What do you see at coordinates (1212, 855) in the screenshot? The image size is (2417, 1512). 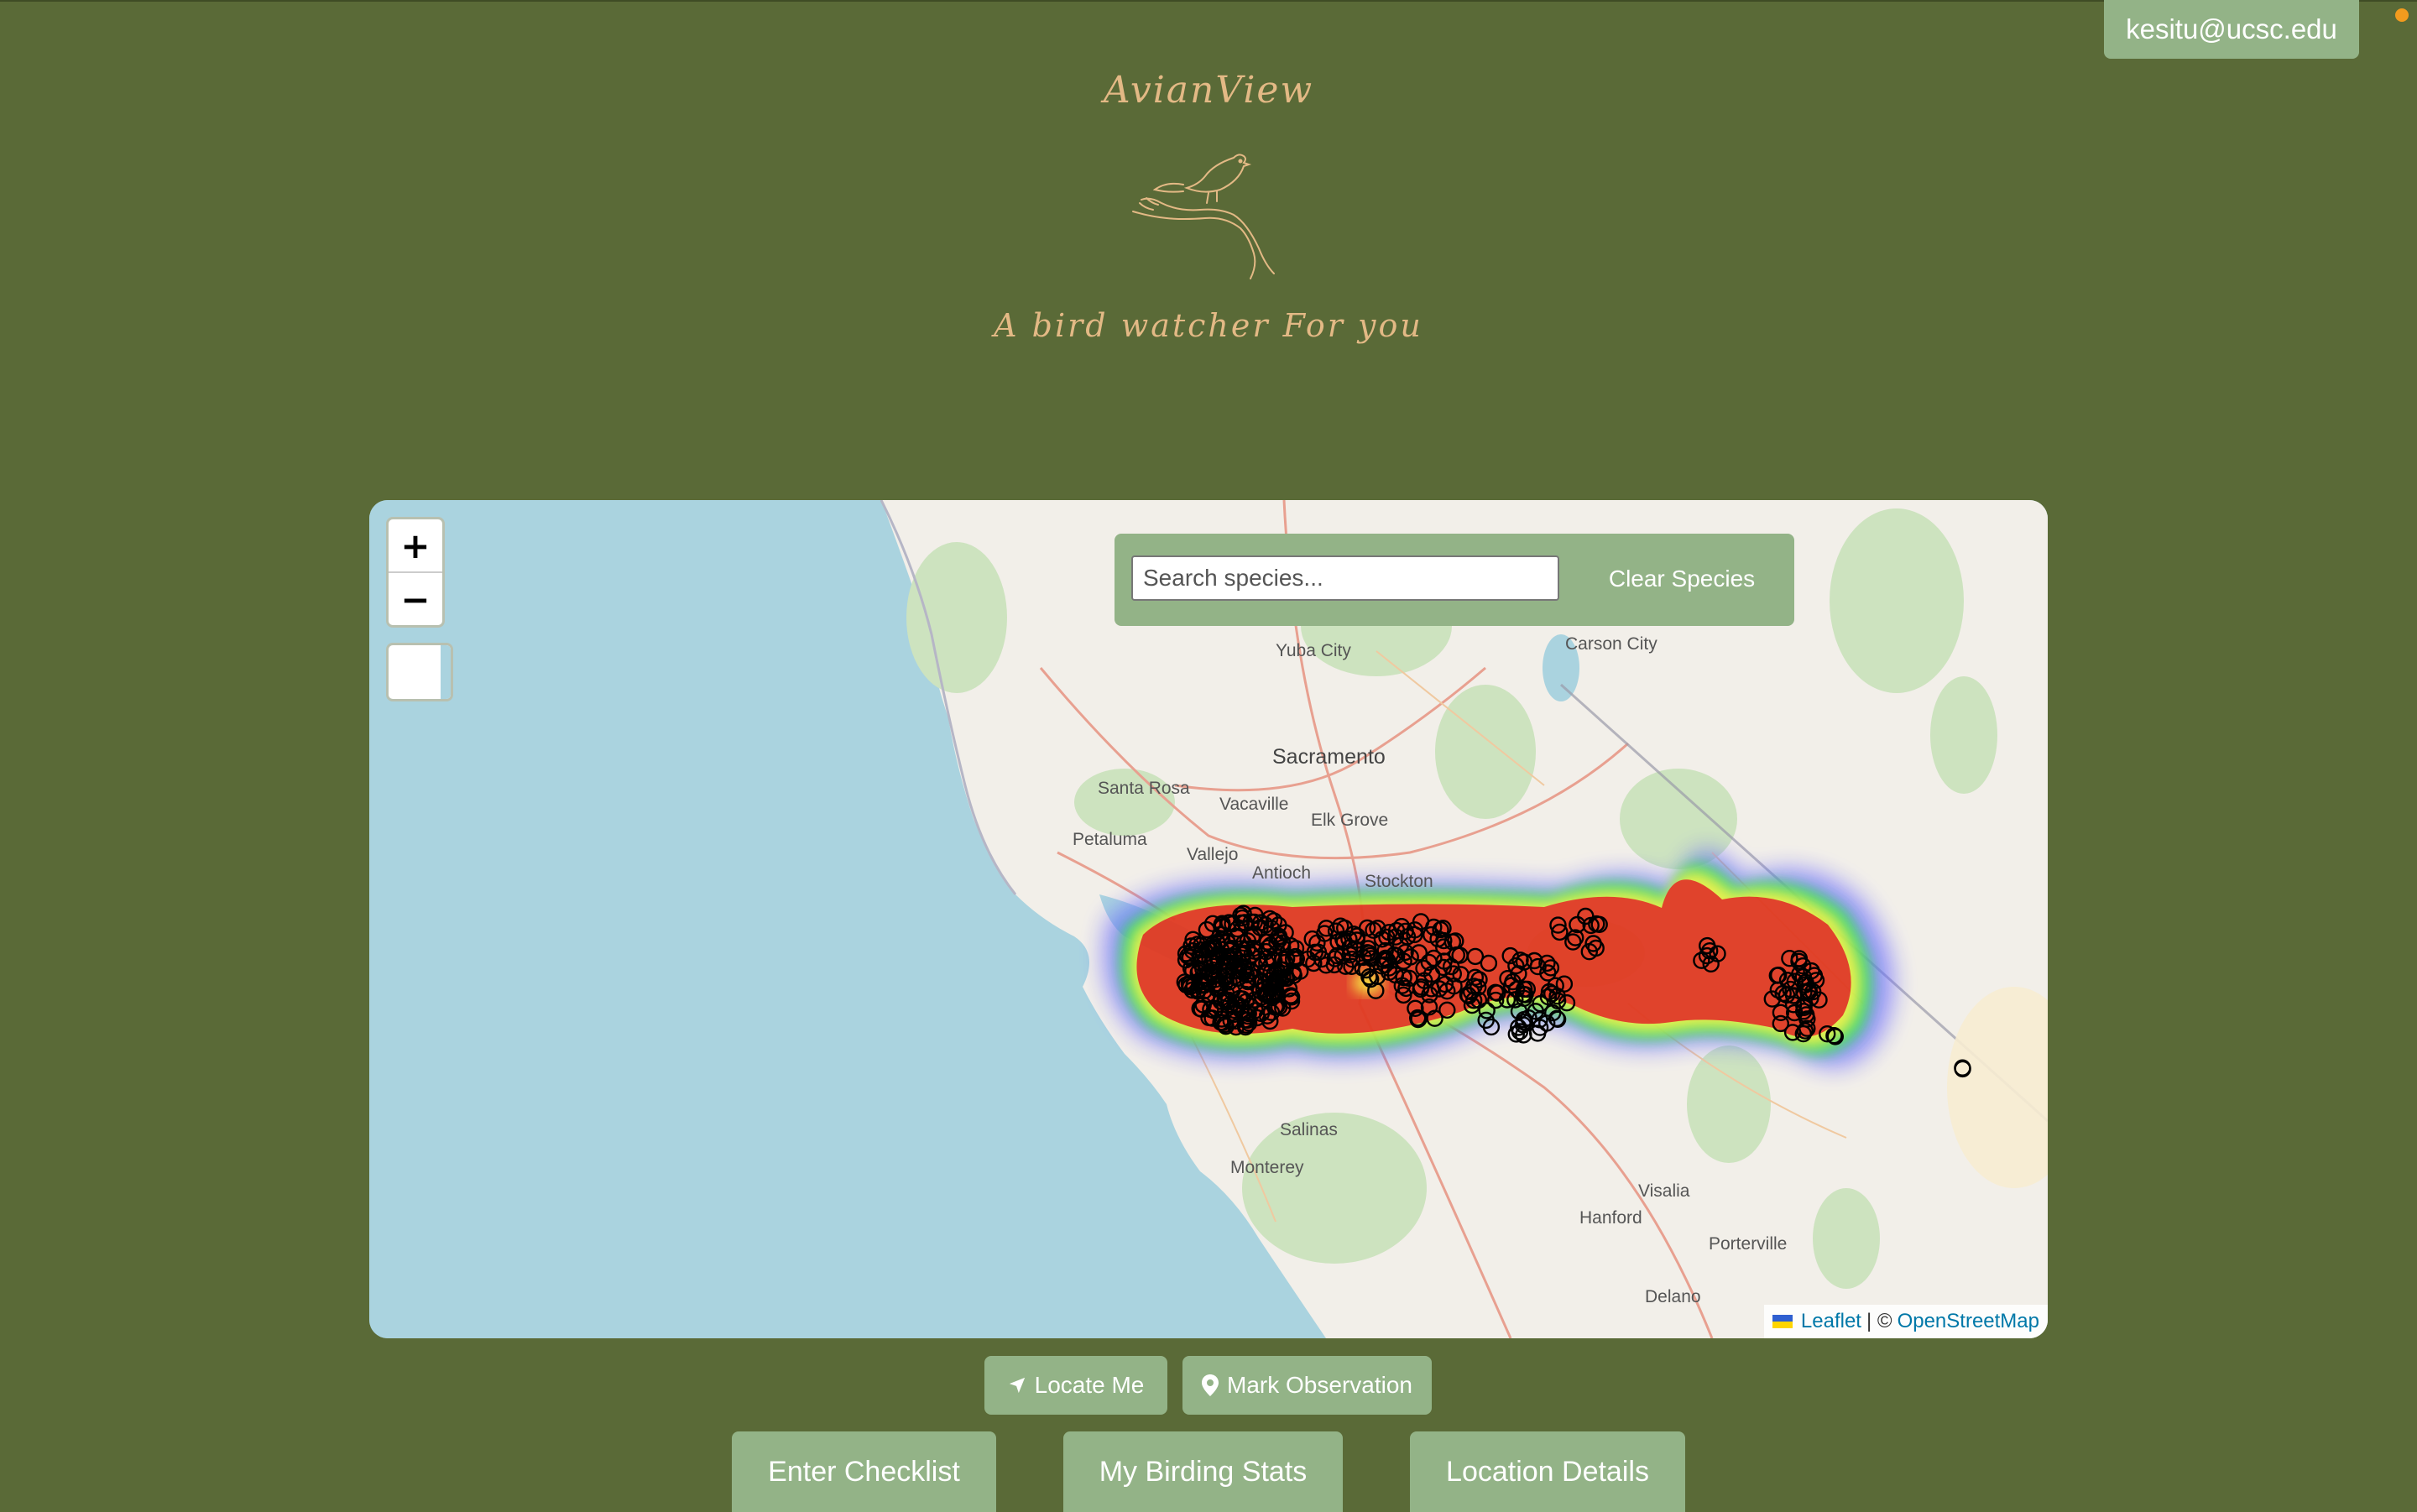 I see `place-label: Vallejo` at bounding box center [1212, 855].